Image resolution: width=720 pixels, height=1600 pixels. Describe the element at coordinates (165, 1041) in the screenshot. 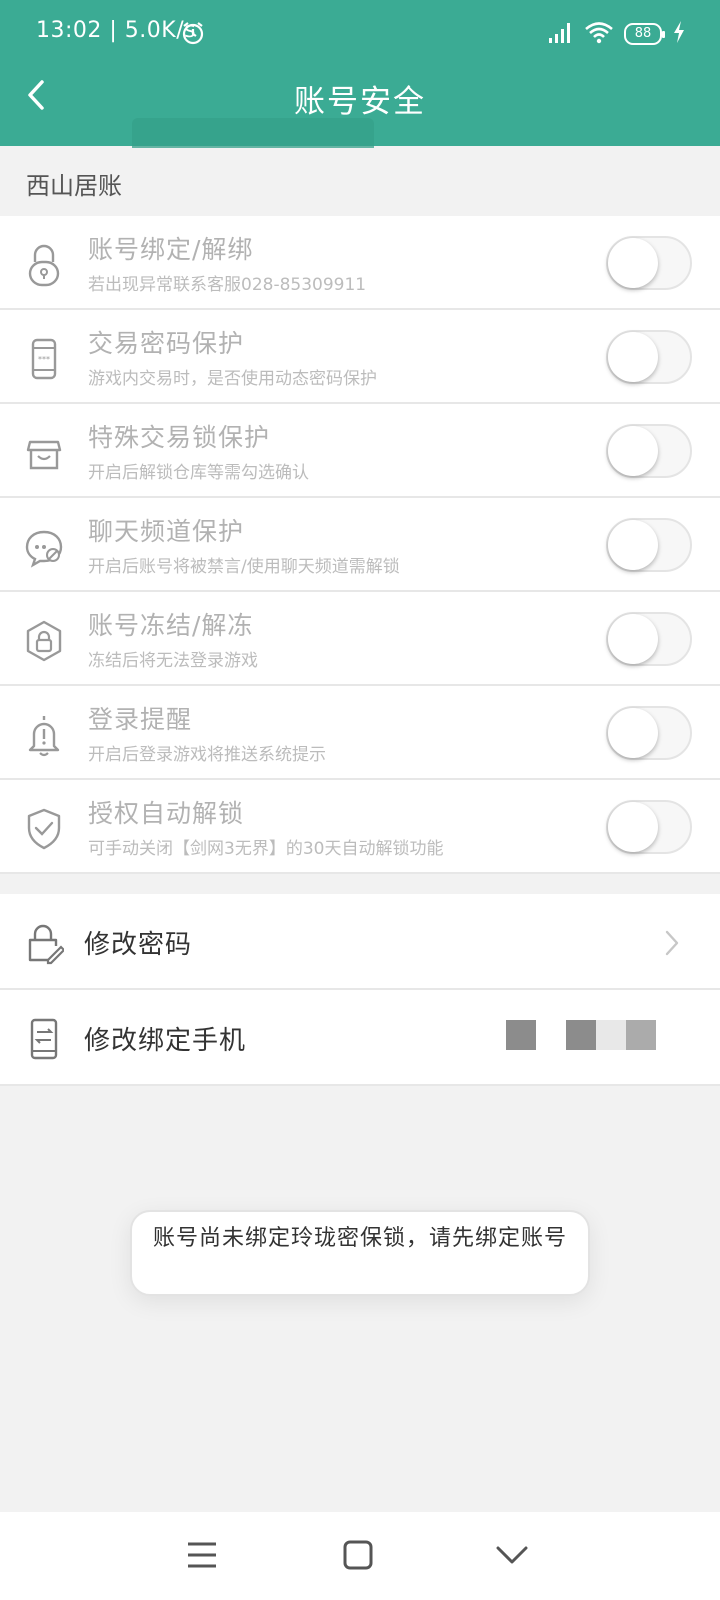

I see `change-phone-label: 修改绑定手机` at that location.